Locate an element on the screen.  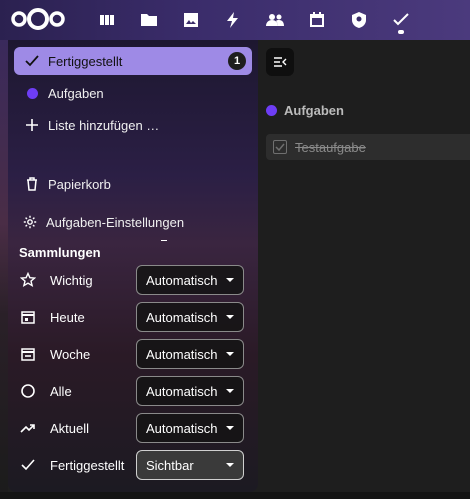
sidebar-item-settings: Aufgaben-Einstellungen is located at coordinates (133, 222).